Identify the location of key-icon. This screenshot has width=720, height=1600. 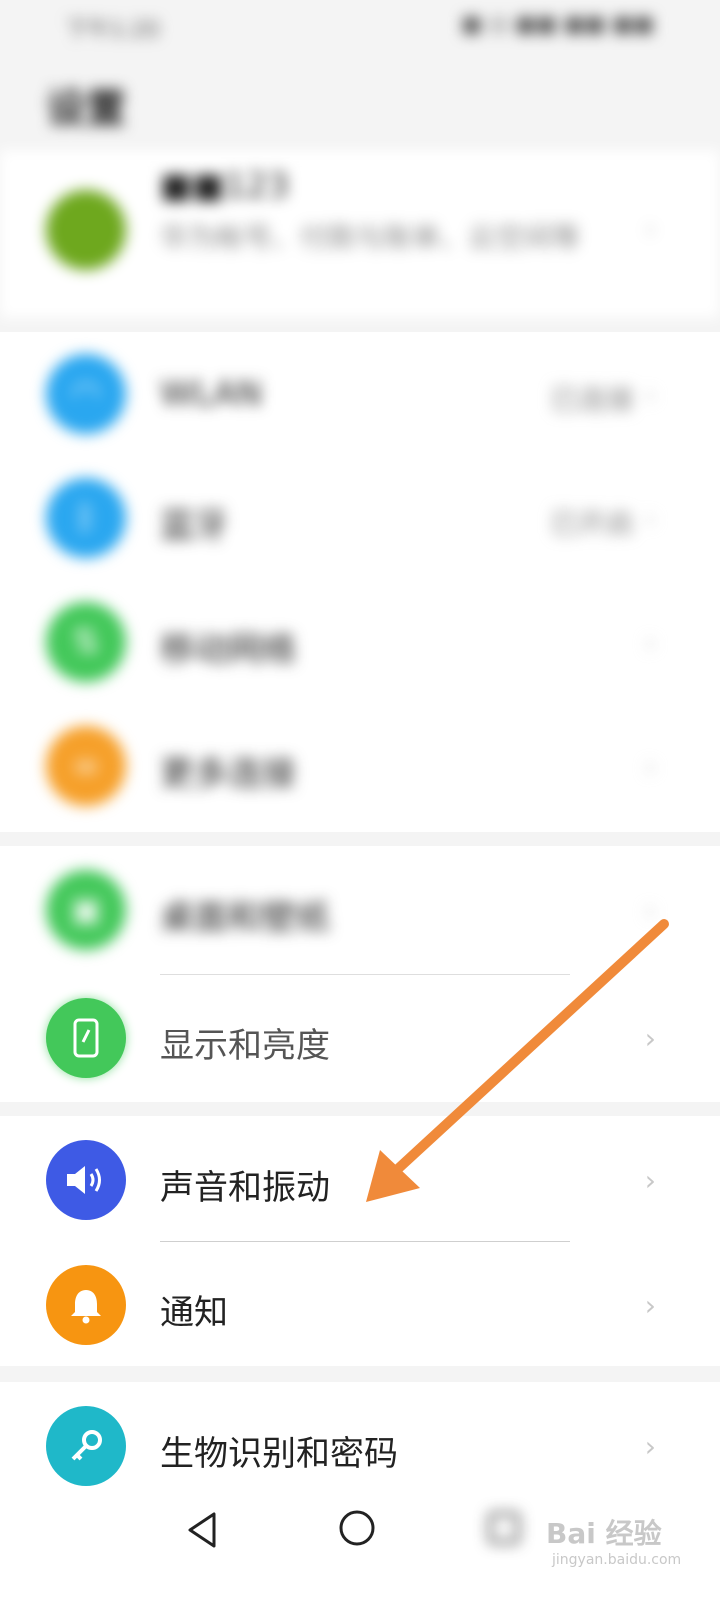
(86, 1446).